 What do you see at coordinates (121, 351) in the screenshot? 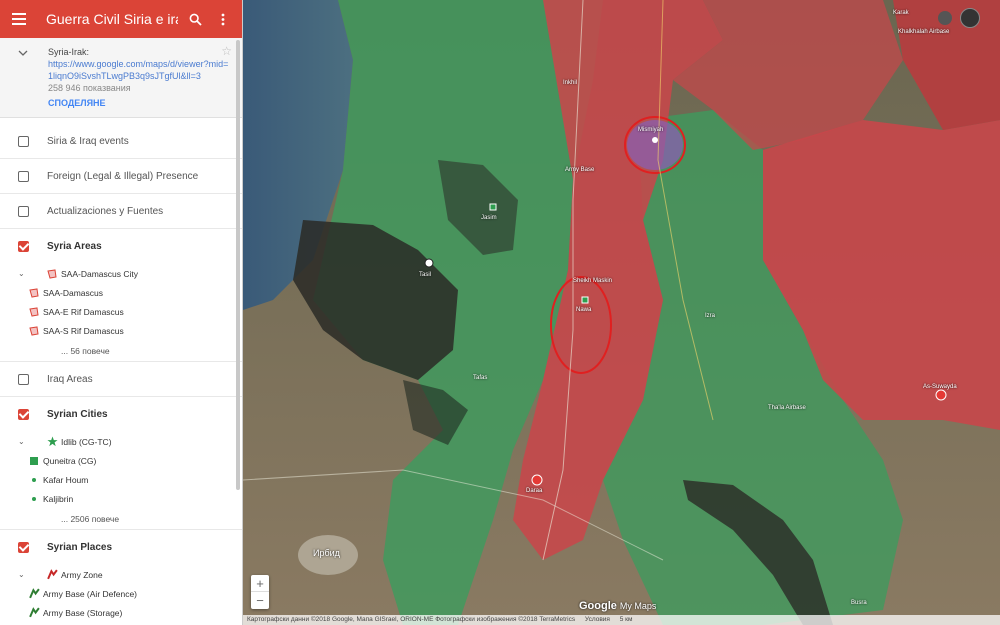
I see `more-items-link: ... 56 повече` at bounding box center [121, 351].